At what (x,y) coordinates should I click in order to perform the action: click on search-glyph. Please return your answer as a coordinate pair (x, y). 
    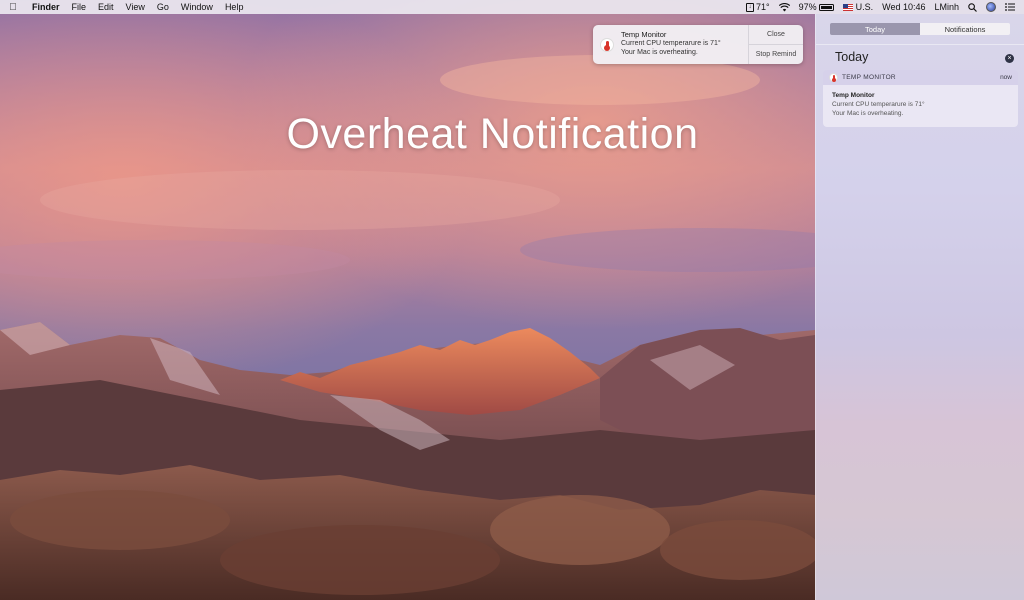
    Looking at the image, I should click on (972, 7).